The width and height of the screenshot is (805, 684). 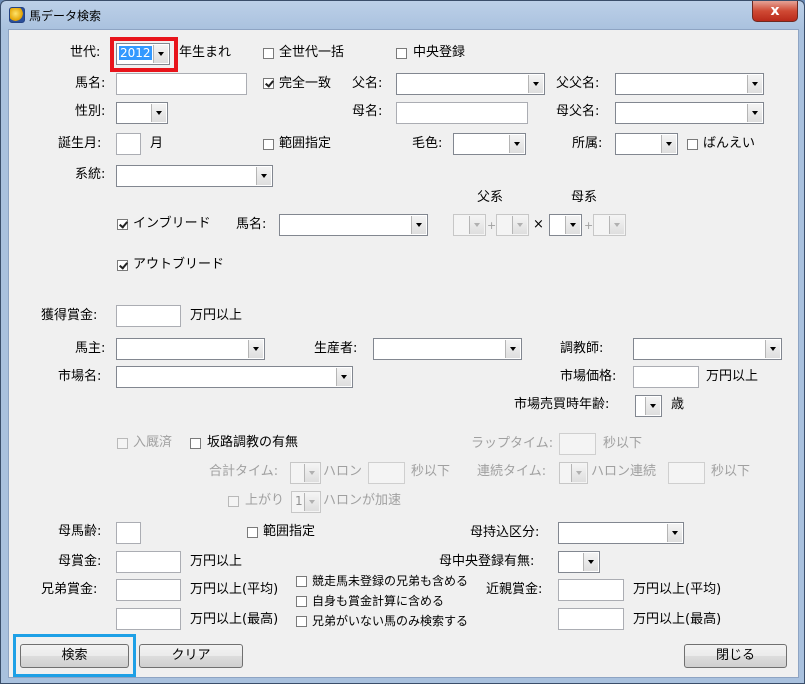 What do you see at coordinates (305, 83) in the screenshot?
I see `exact-match-label: 完全一致` at bounding box center [305, 83].